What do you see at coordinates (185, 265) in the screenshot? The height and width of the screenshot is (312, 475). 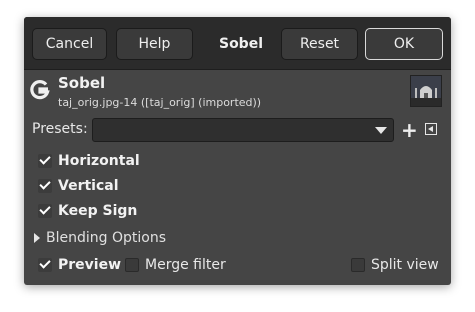 I see `merge-filter-label: Merge filter` at bounding box center [185, 265].